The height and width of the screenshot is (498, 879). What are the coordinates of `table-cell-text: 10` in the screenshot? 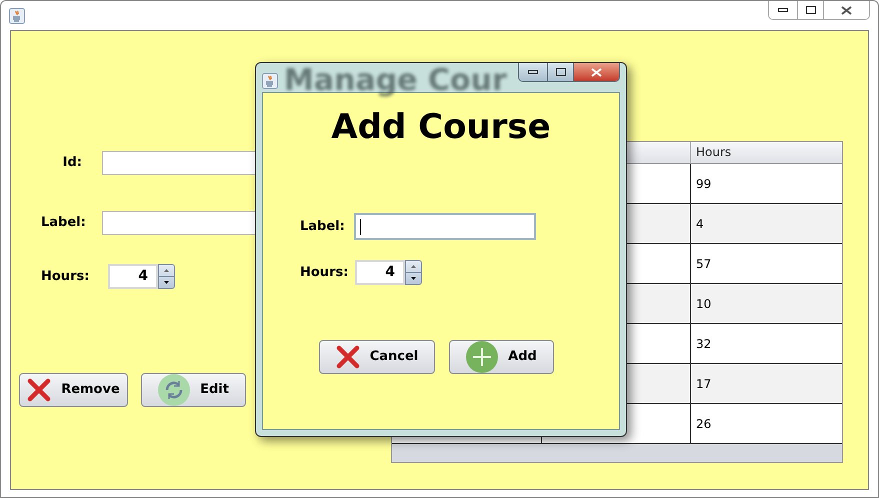 It's located at (703, 304).